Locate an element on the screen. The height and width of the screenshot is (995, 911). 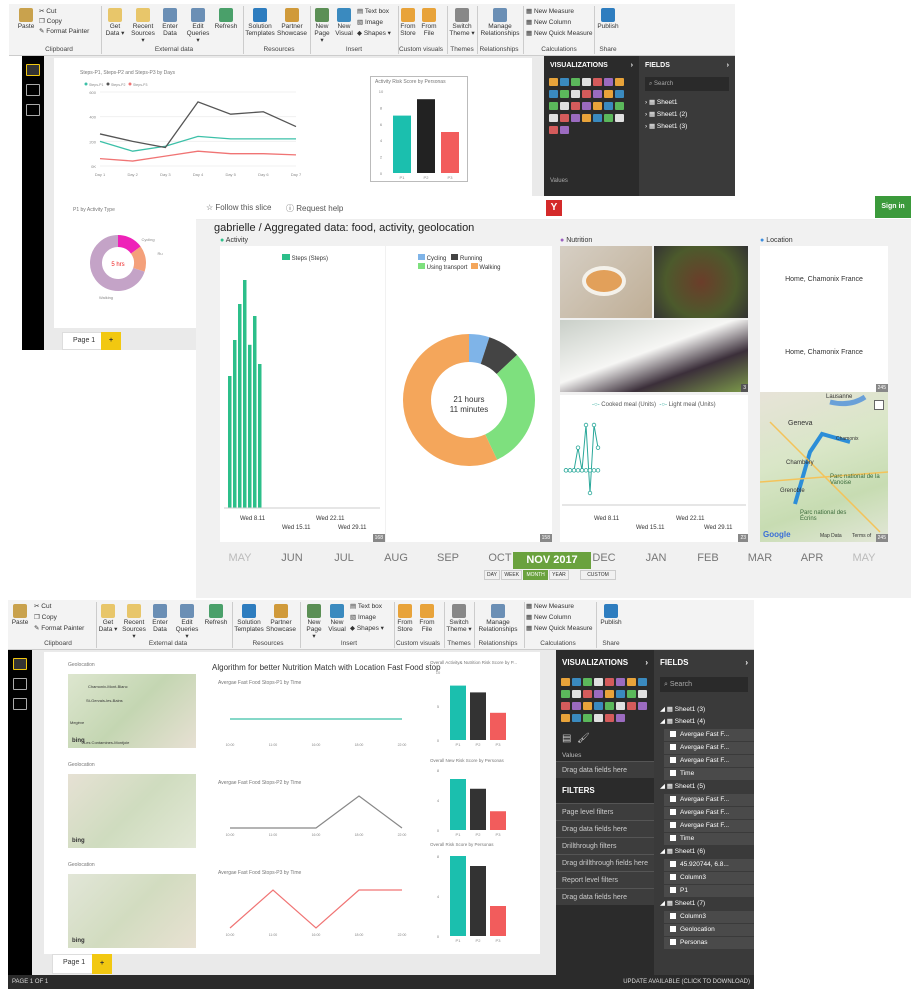
data-view-icon is located at coordinates (33, 90).